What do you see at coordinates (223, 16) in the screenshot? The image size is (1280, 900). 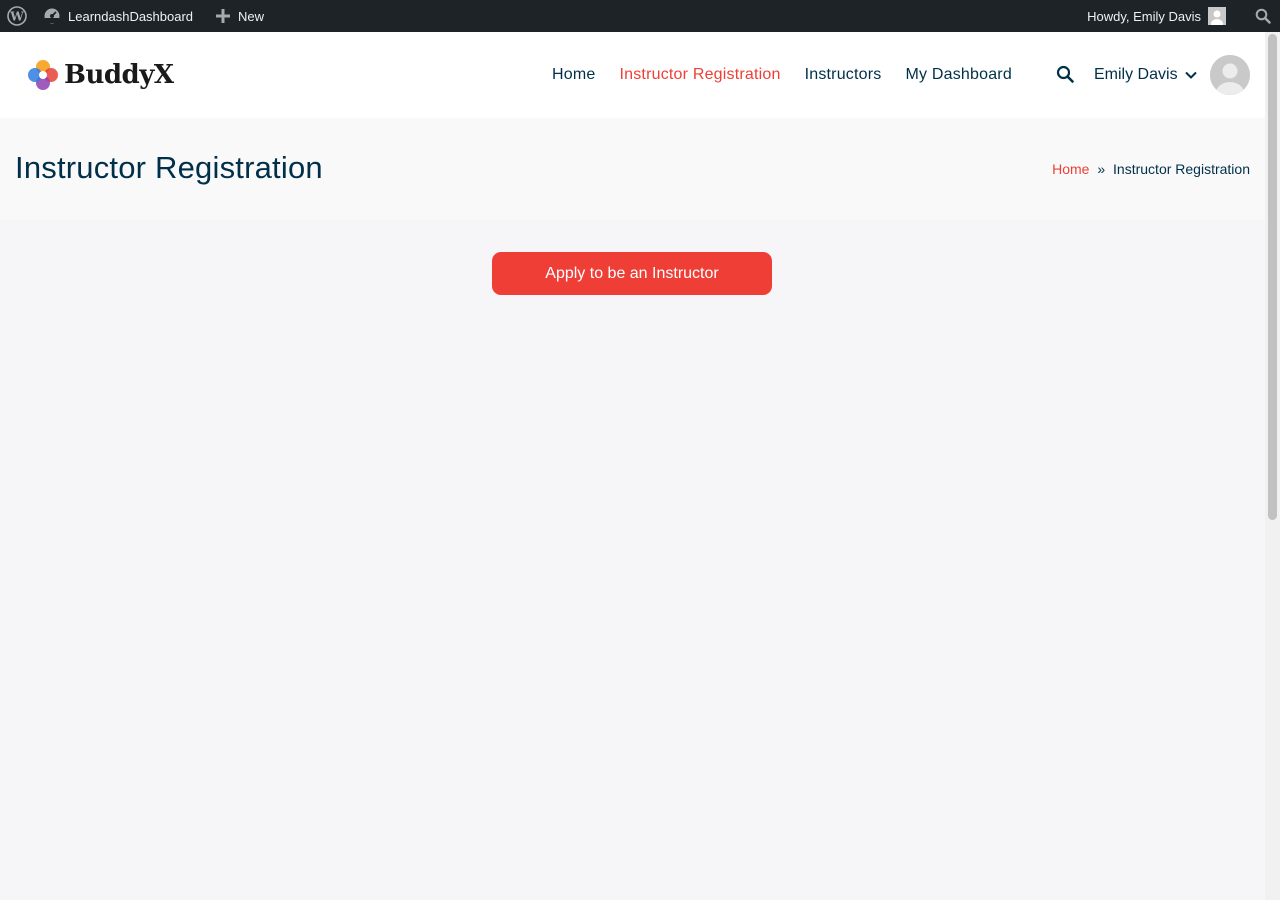 I see `plus-icon` at bounding box center [223, 16].